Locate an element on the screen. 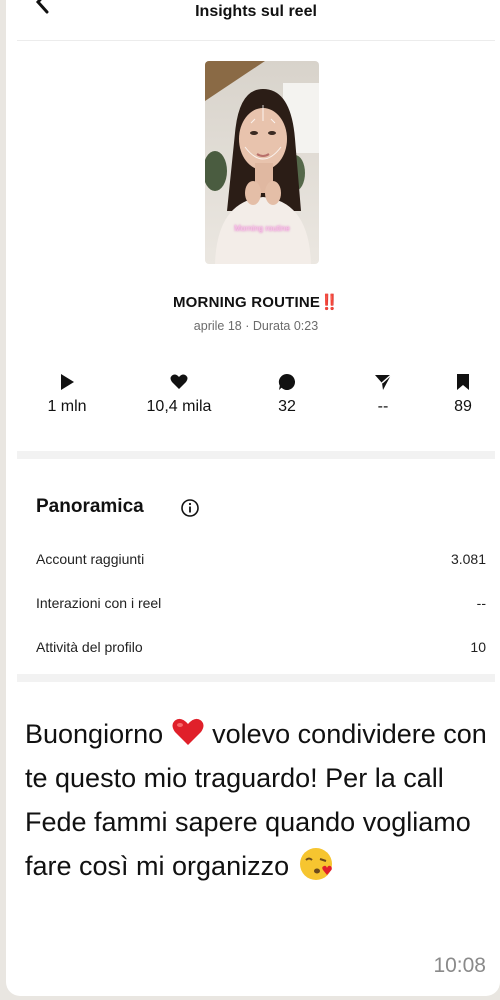 Image resolution: width=500 pixels, height=1000 pixels. stat-saves: 89 is located at coordinates (454, 394).